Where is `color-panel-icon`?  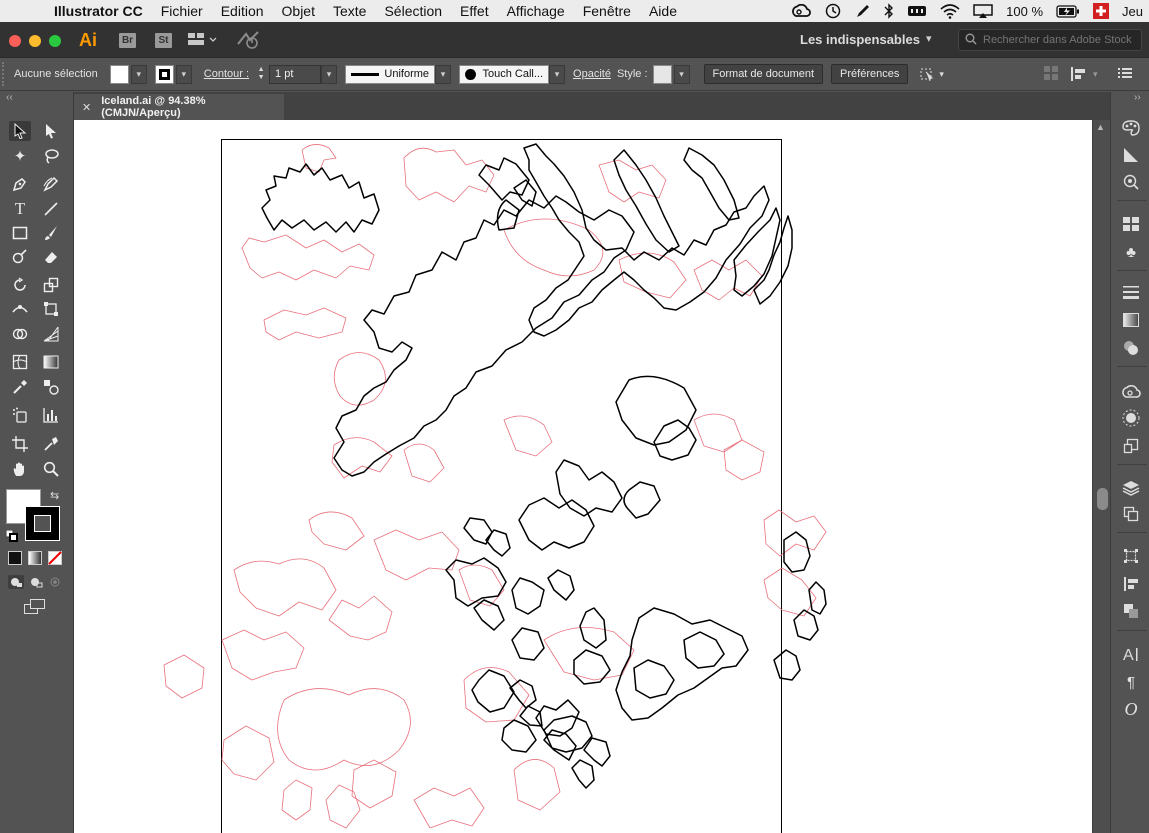 color-panel-icon is located at coordinates (1131, 128).